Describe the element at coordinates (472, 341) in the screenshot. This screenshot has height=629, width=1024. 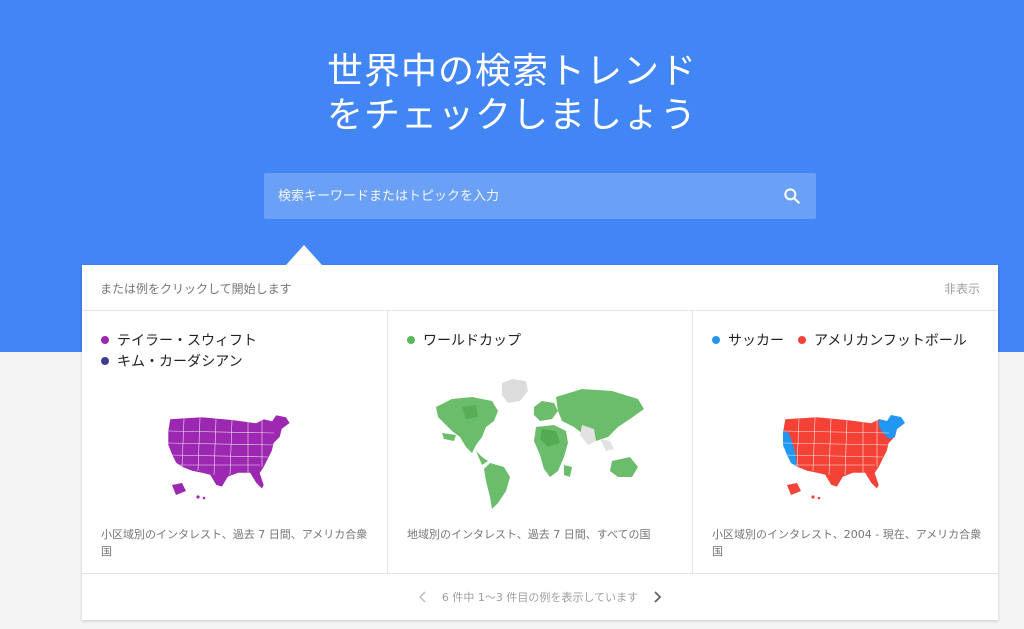
I see `legend-label: ワールドカップ` at that location.